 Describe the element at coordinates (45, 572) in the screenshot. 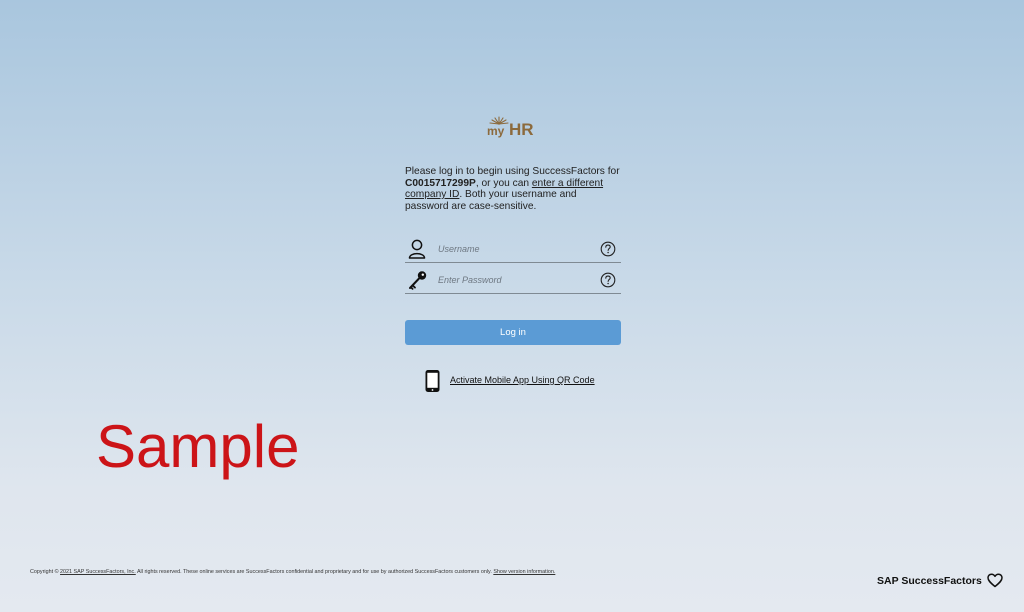

I see `copyright-prefix: Copyright ©` at that location.